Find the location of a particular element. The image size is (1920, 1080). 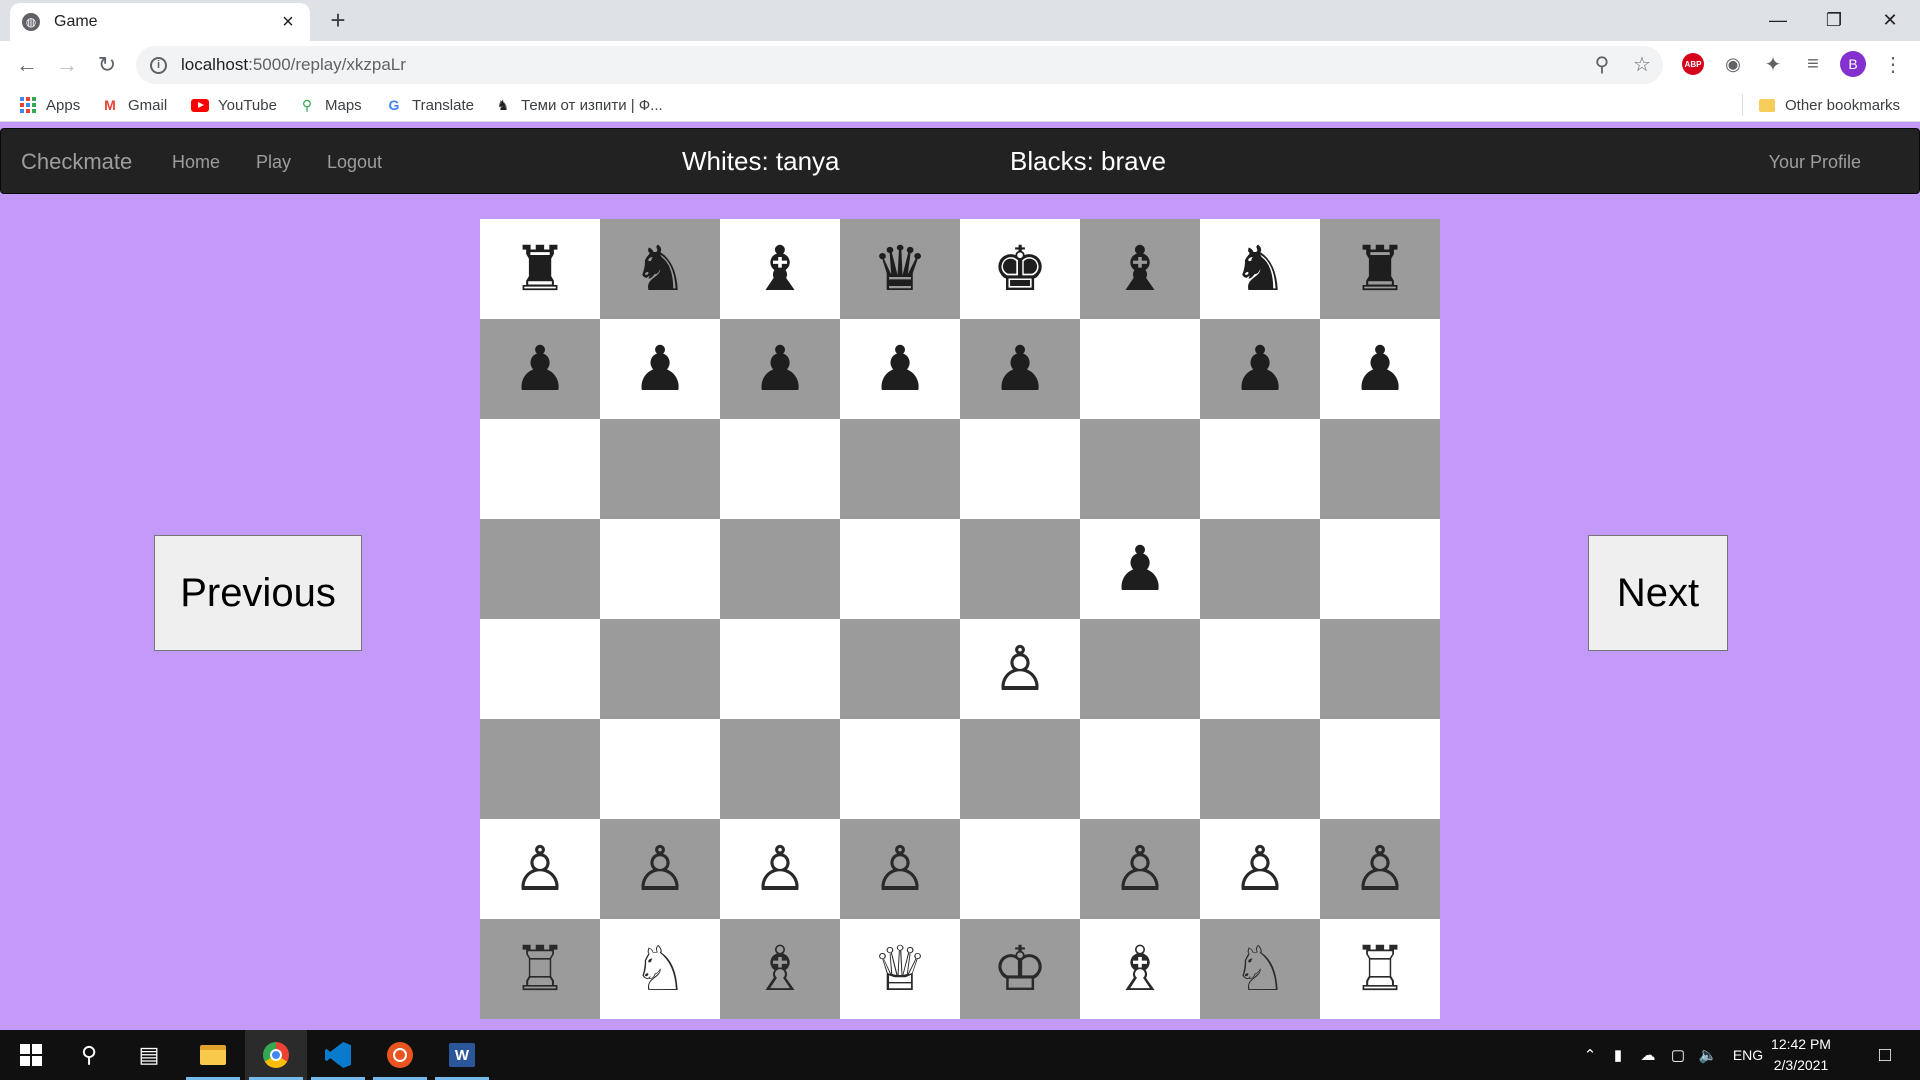

other-bookmarks: Other bookmarks is located at coordinates (1829, 105).